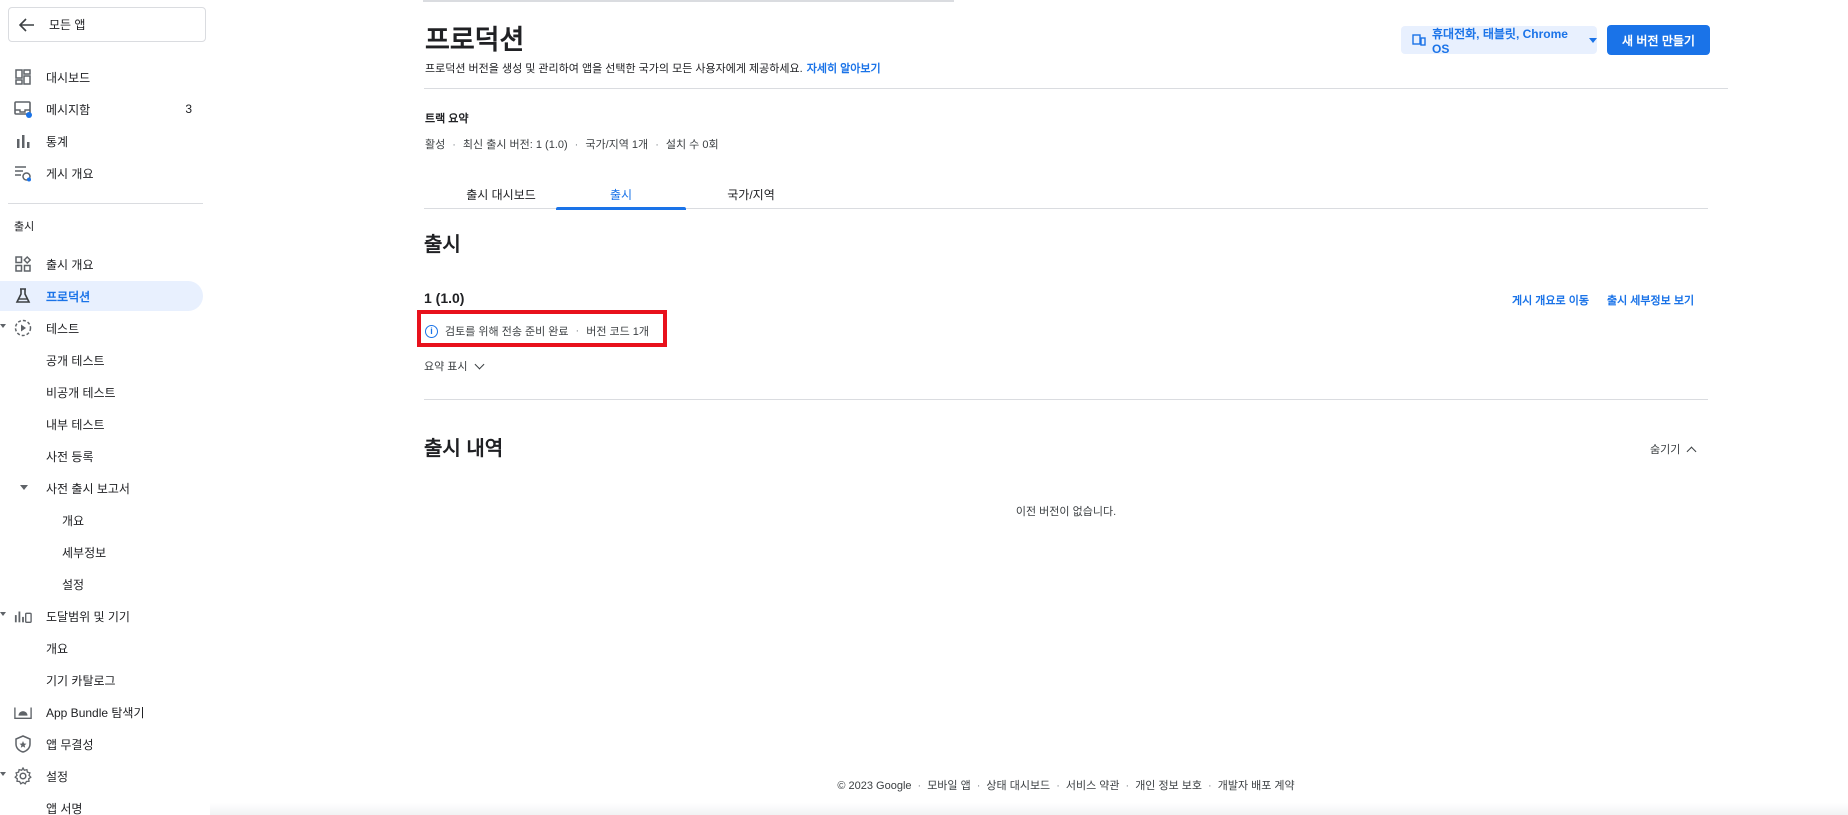 The image size is (1848, 815). I want to click on all-apps-label: 모든 앱, so click(67, 25).